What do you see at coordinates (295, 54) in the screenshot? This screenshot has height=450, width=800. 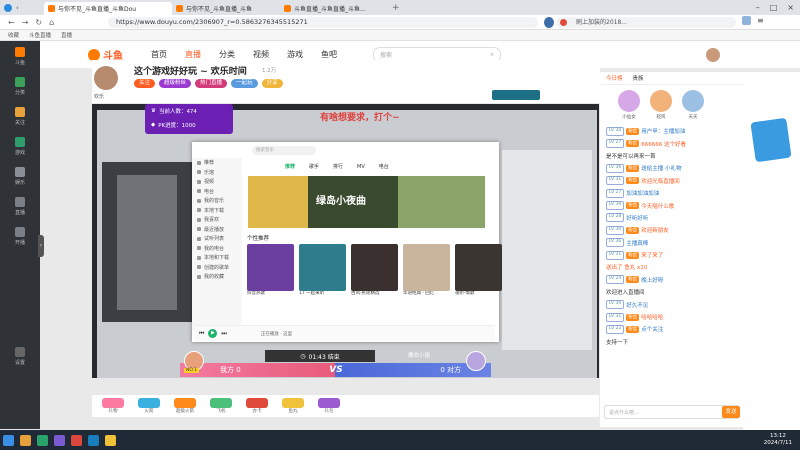 I see `nav-game: 游戏` at bounding box center [295, 54].